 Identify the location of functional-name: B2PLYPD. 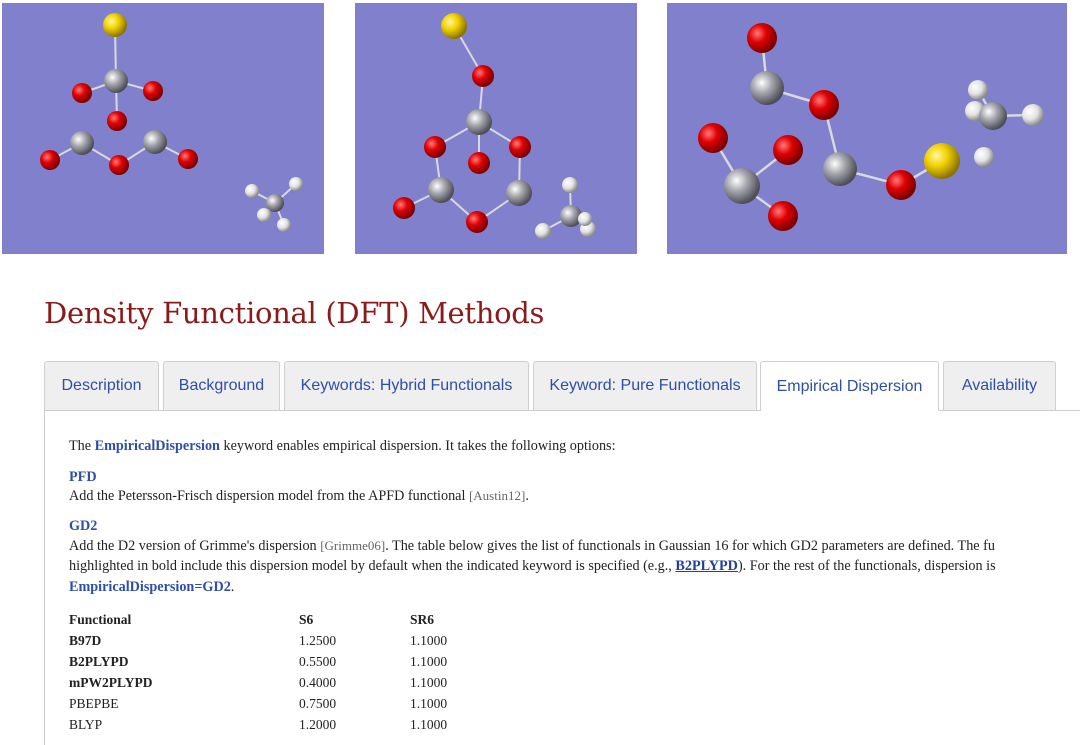
(99, 661).